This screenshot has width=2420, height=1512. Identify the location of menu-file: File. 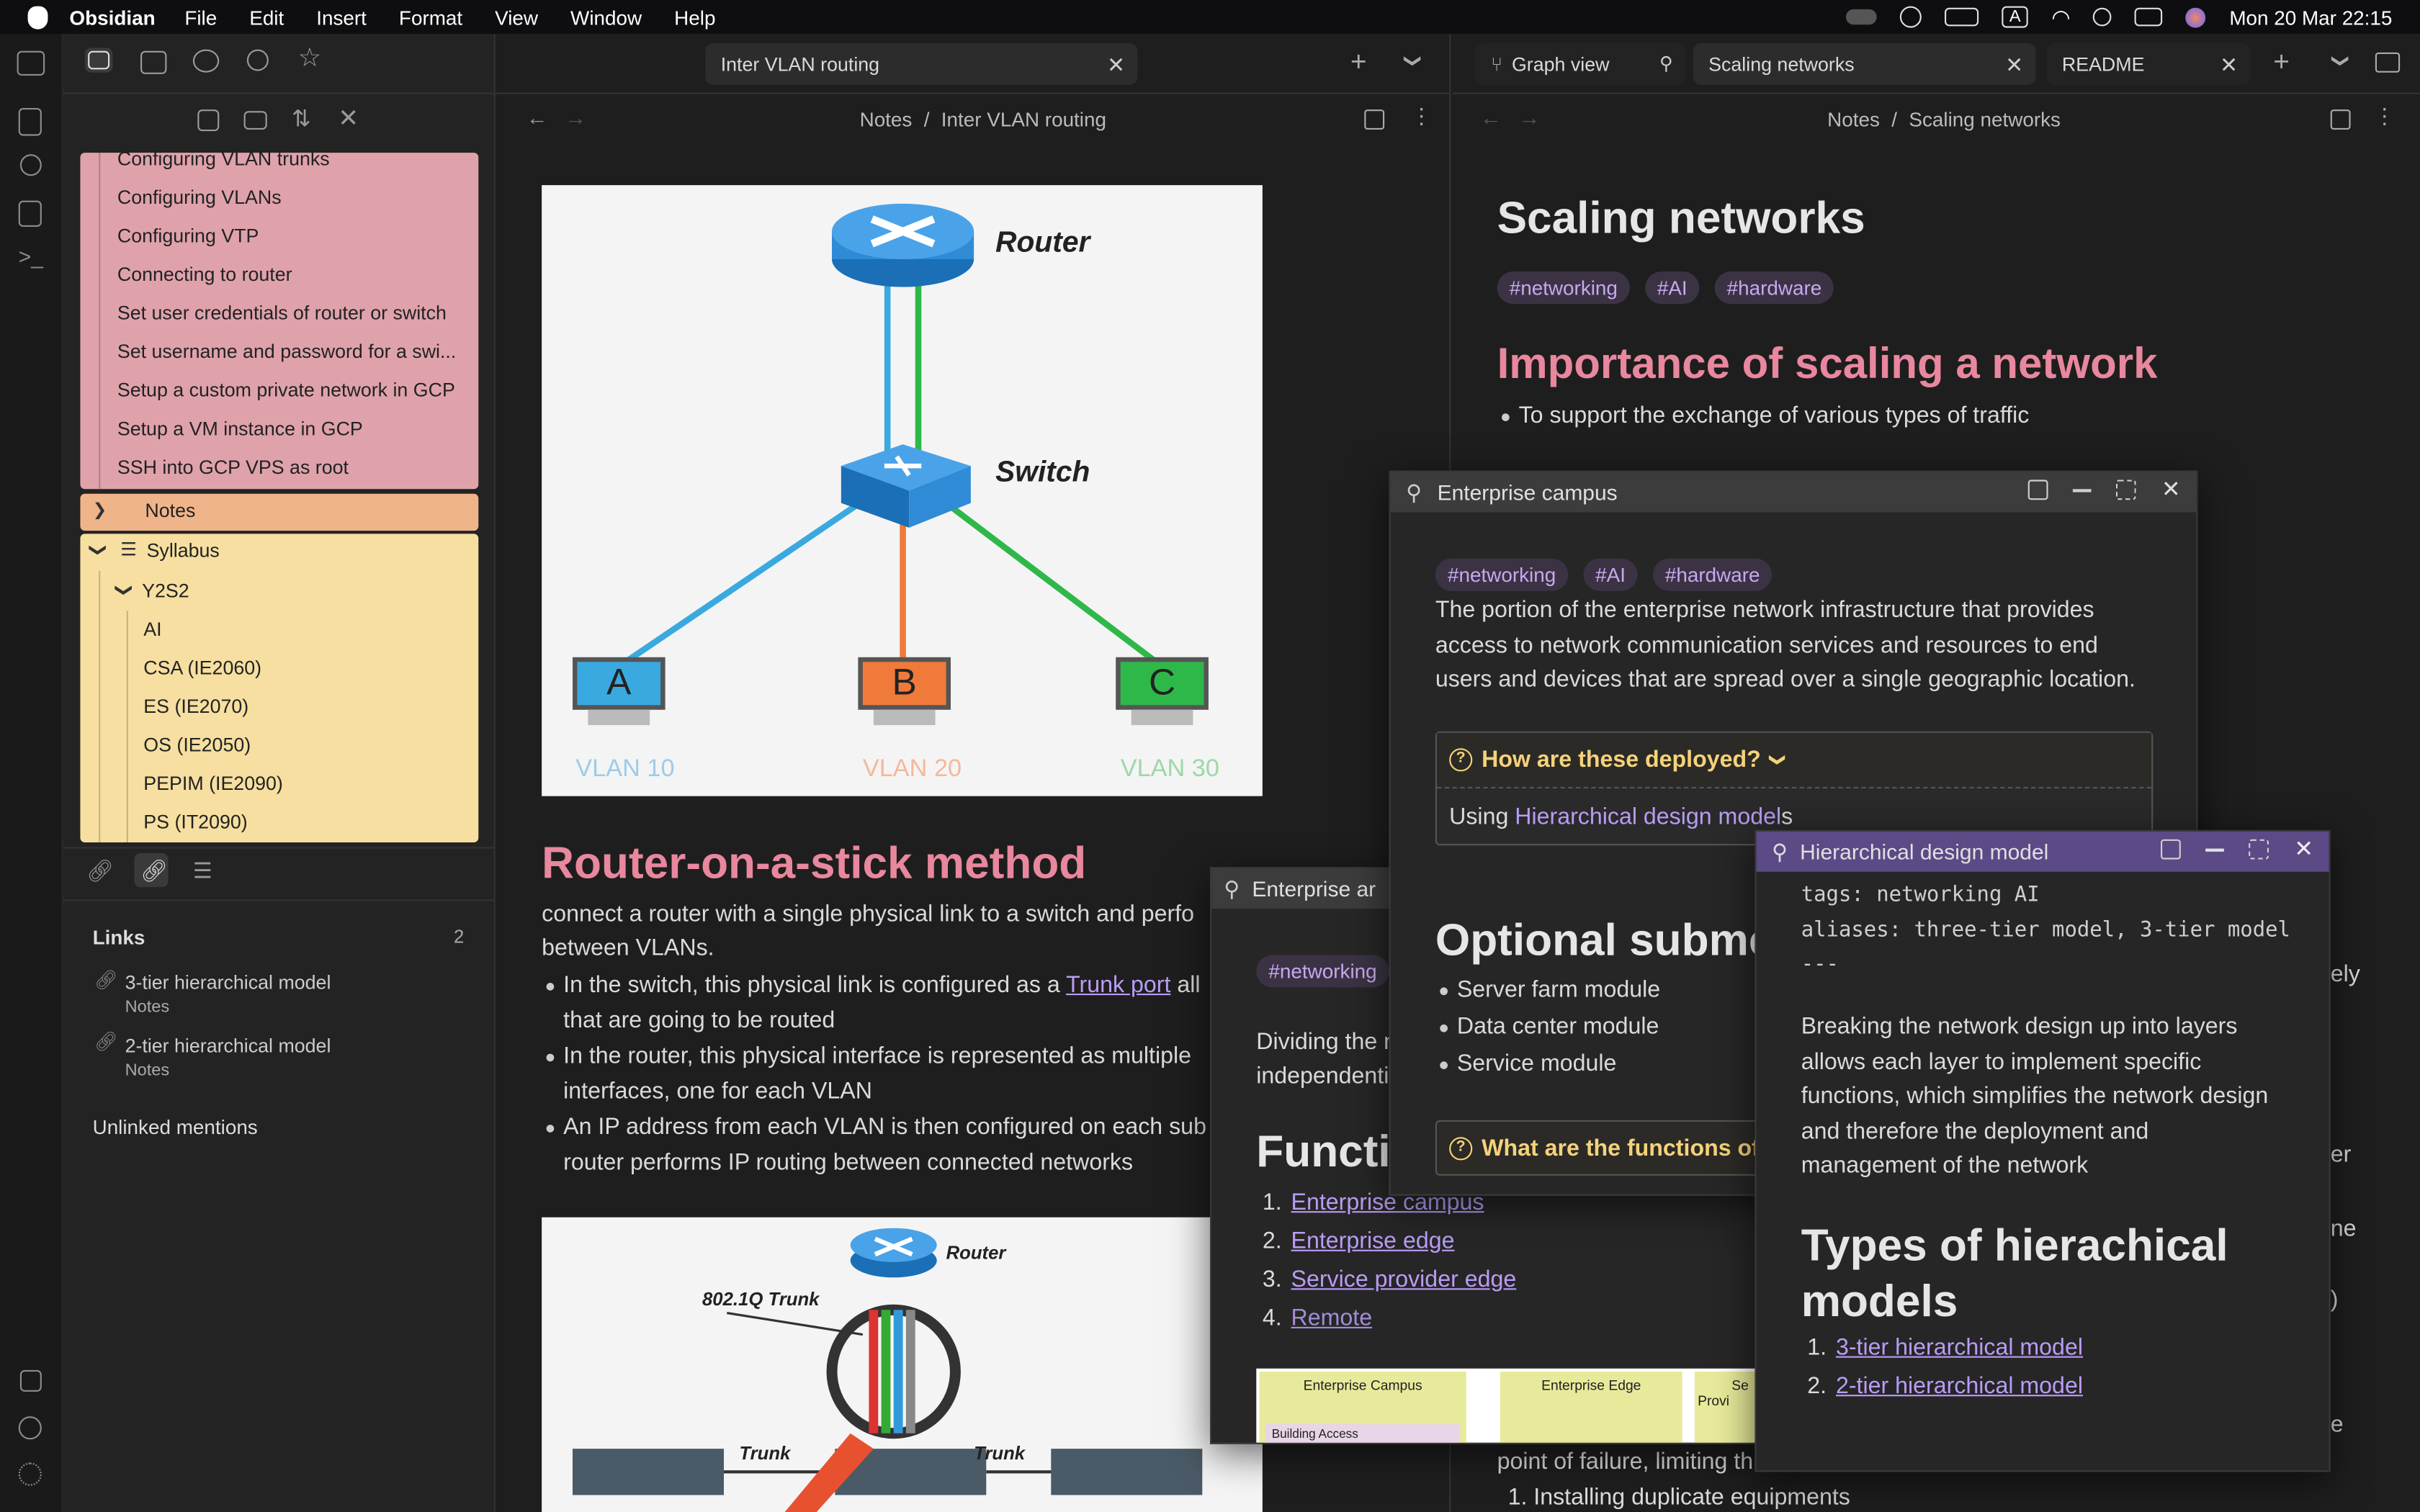
(200, 17).